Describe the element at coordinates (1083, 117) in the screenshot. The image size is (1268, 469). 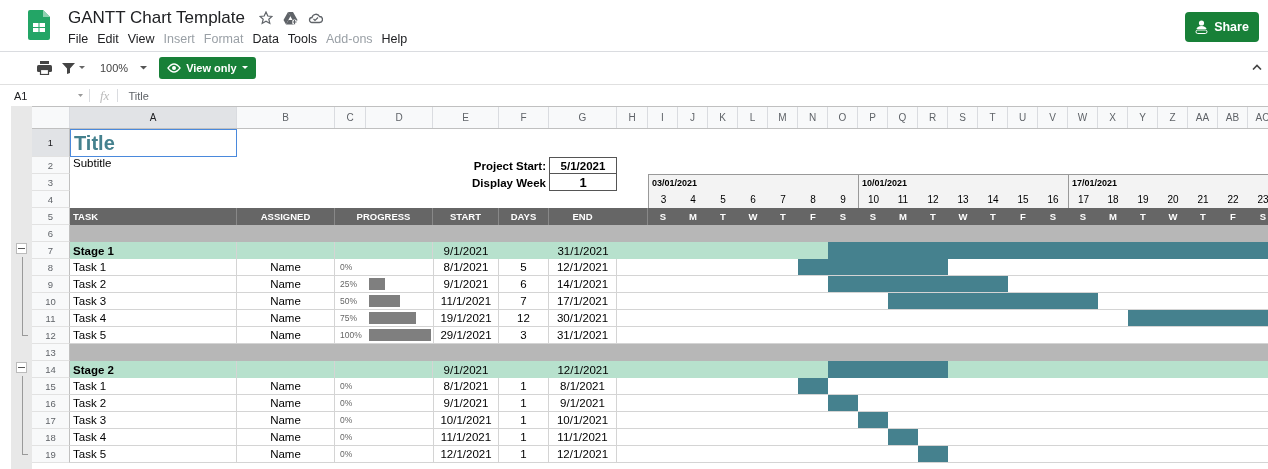
I see `column-header: W` at that location.